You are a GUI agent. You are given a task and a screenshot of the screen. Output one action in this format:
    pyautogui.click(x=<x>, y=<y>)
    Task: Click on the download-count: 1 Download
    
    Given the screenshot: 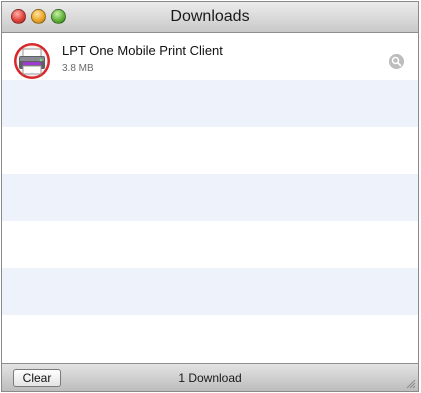 What is the action you would take?
    pyautogui.click(x=210, y=378)
    